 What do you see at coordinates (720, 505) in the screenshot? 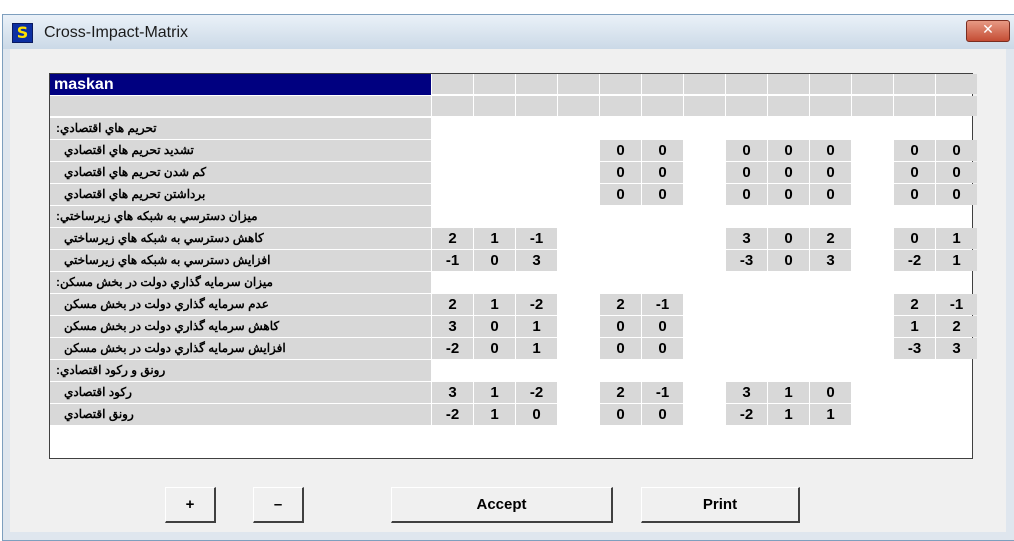
I see `print-button: Print` at bounding box center [720, 505].